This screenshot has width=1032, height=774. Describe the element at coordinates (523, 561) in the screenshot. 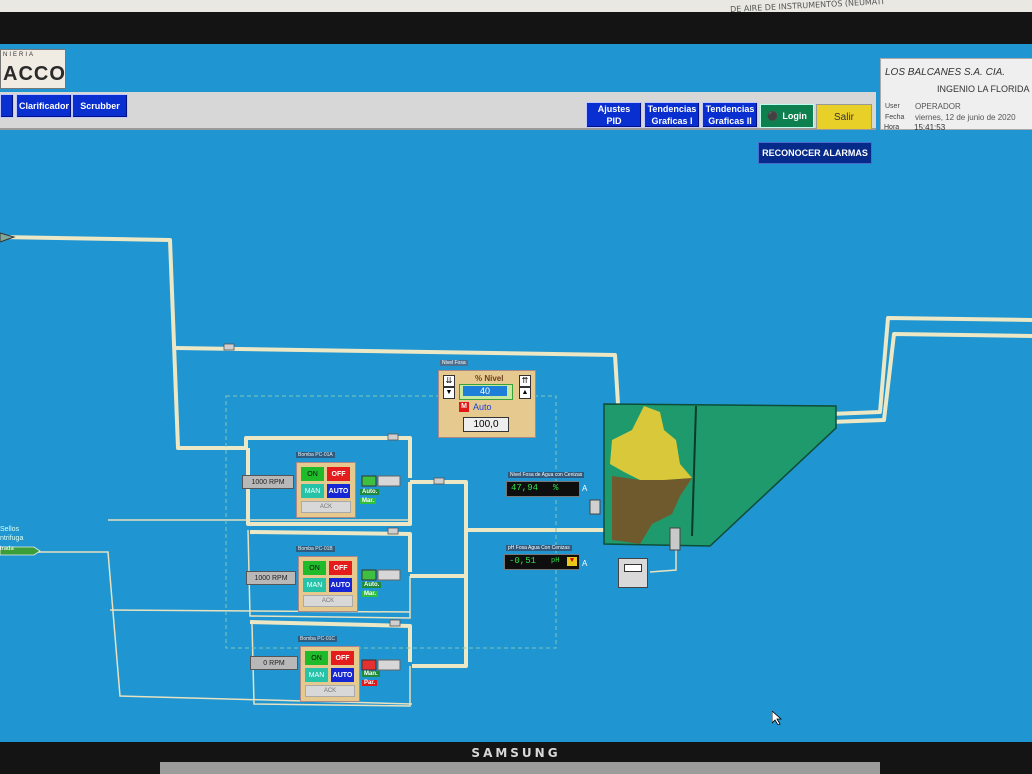

I see `ph-readout-value: -0,51` at that location.